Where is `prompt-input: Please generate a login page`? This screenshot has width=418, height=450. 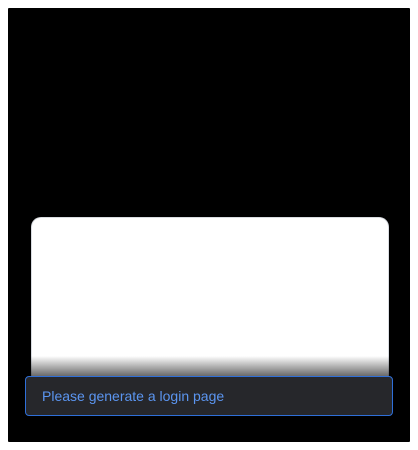
prompt-input: Please generate a login page is located at coordinates (209, 396).